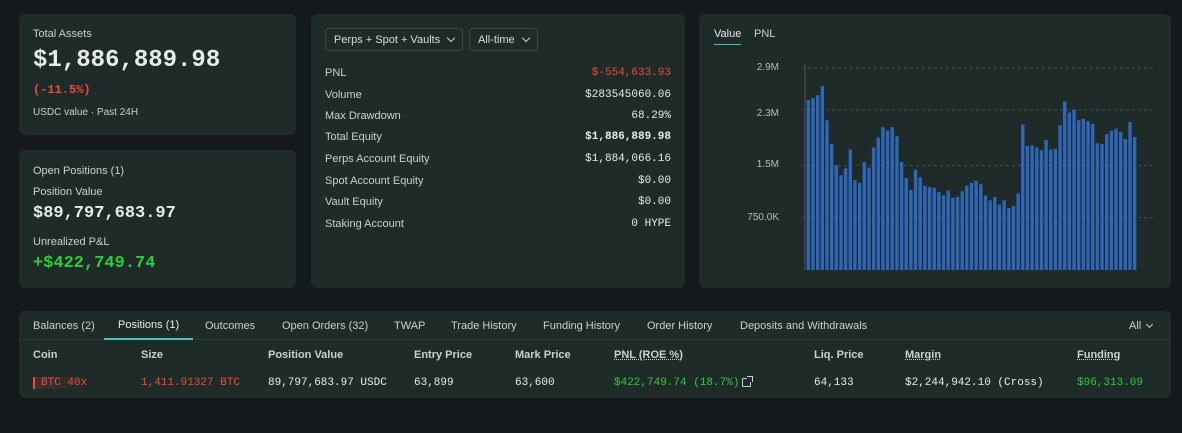 The height and width of the screenshot is (433, 1182). I want to click on stat-row-pnl: PNL $-554,633.93, so click(498, 73).